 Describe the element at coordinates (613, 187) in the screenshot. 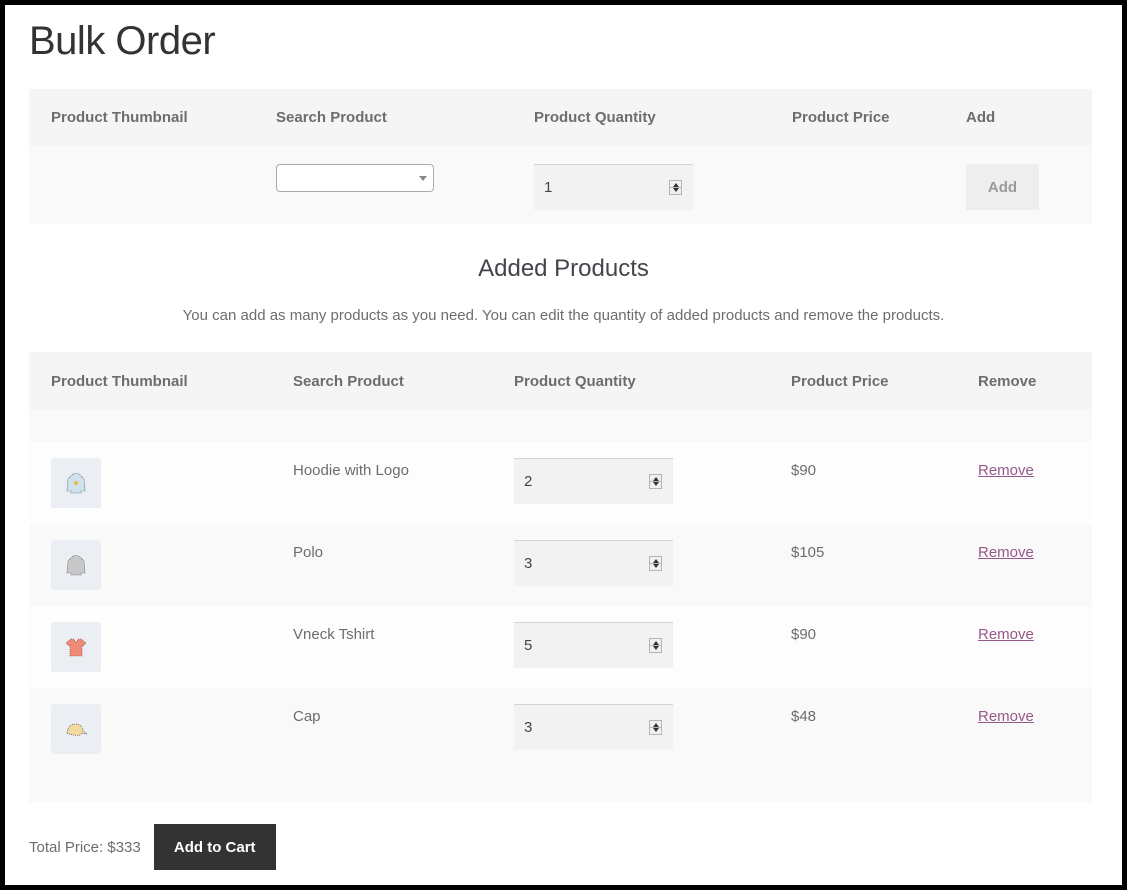

I see `quantity-input: 1` at that location.